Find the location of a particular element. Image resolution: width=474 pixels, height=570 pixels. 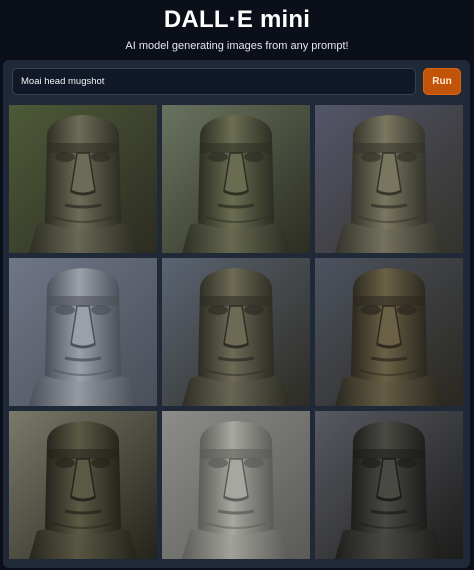

prompt-input is located at coordinates (214, 81).